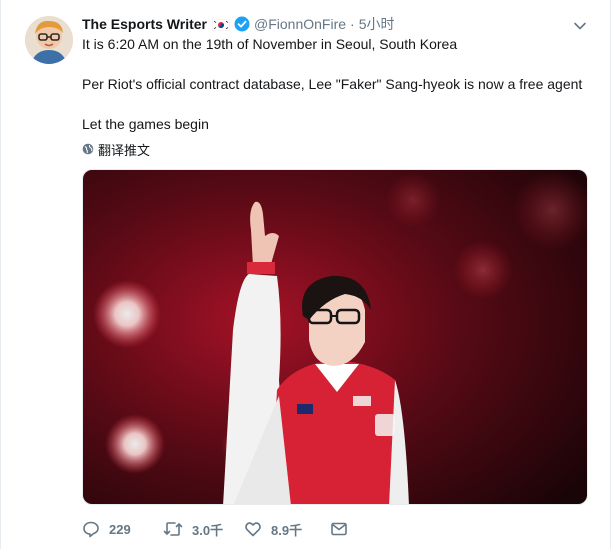  What do you see at coordinates (145, 124) in the screenshot?
I see `tweet-text-line-3: Let the games begin` at bounding box center [145, 124].